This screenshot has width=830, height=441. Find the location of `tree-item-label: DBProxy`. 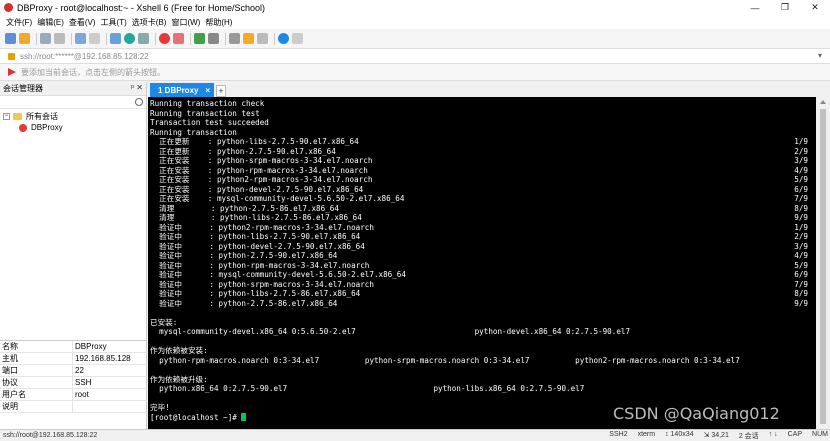

tree-item-label: DBProxy is located at coordinates (47, 127).